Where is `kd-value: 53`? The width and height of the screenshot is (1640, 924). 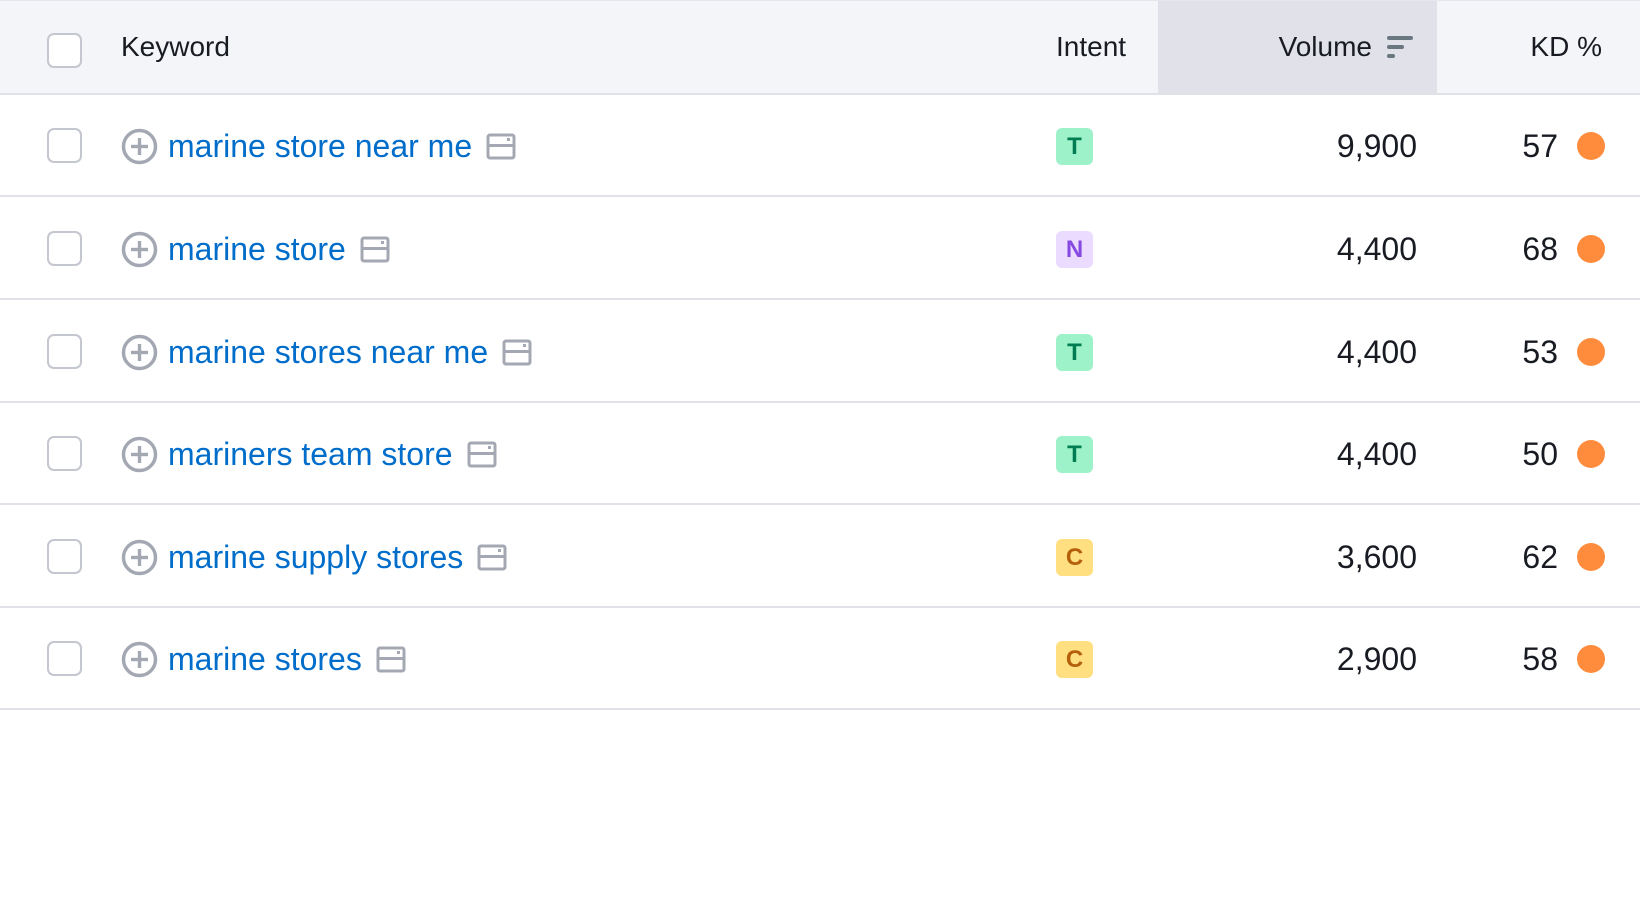 kd-value: 53 is located at coordinates (1540, 352).